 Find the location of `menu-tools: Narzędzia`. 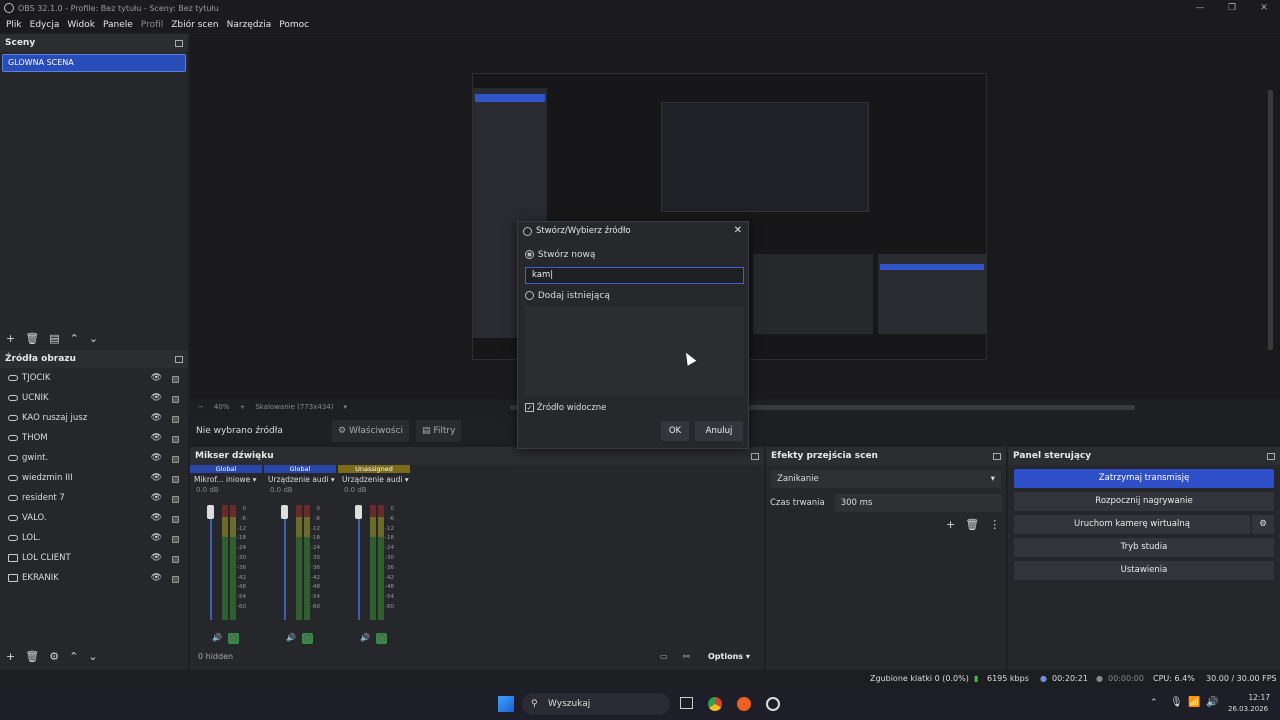

menu-tools: Narzędzia is located at coordinates (249, 25).